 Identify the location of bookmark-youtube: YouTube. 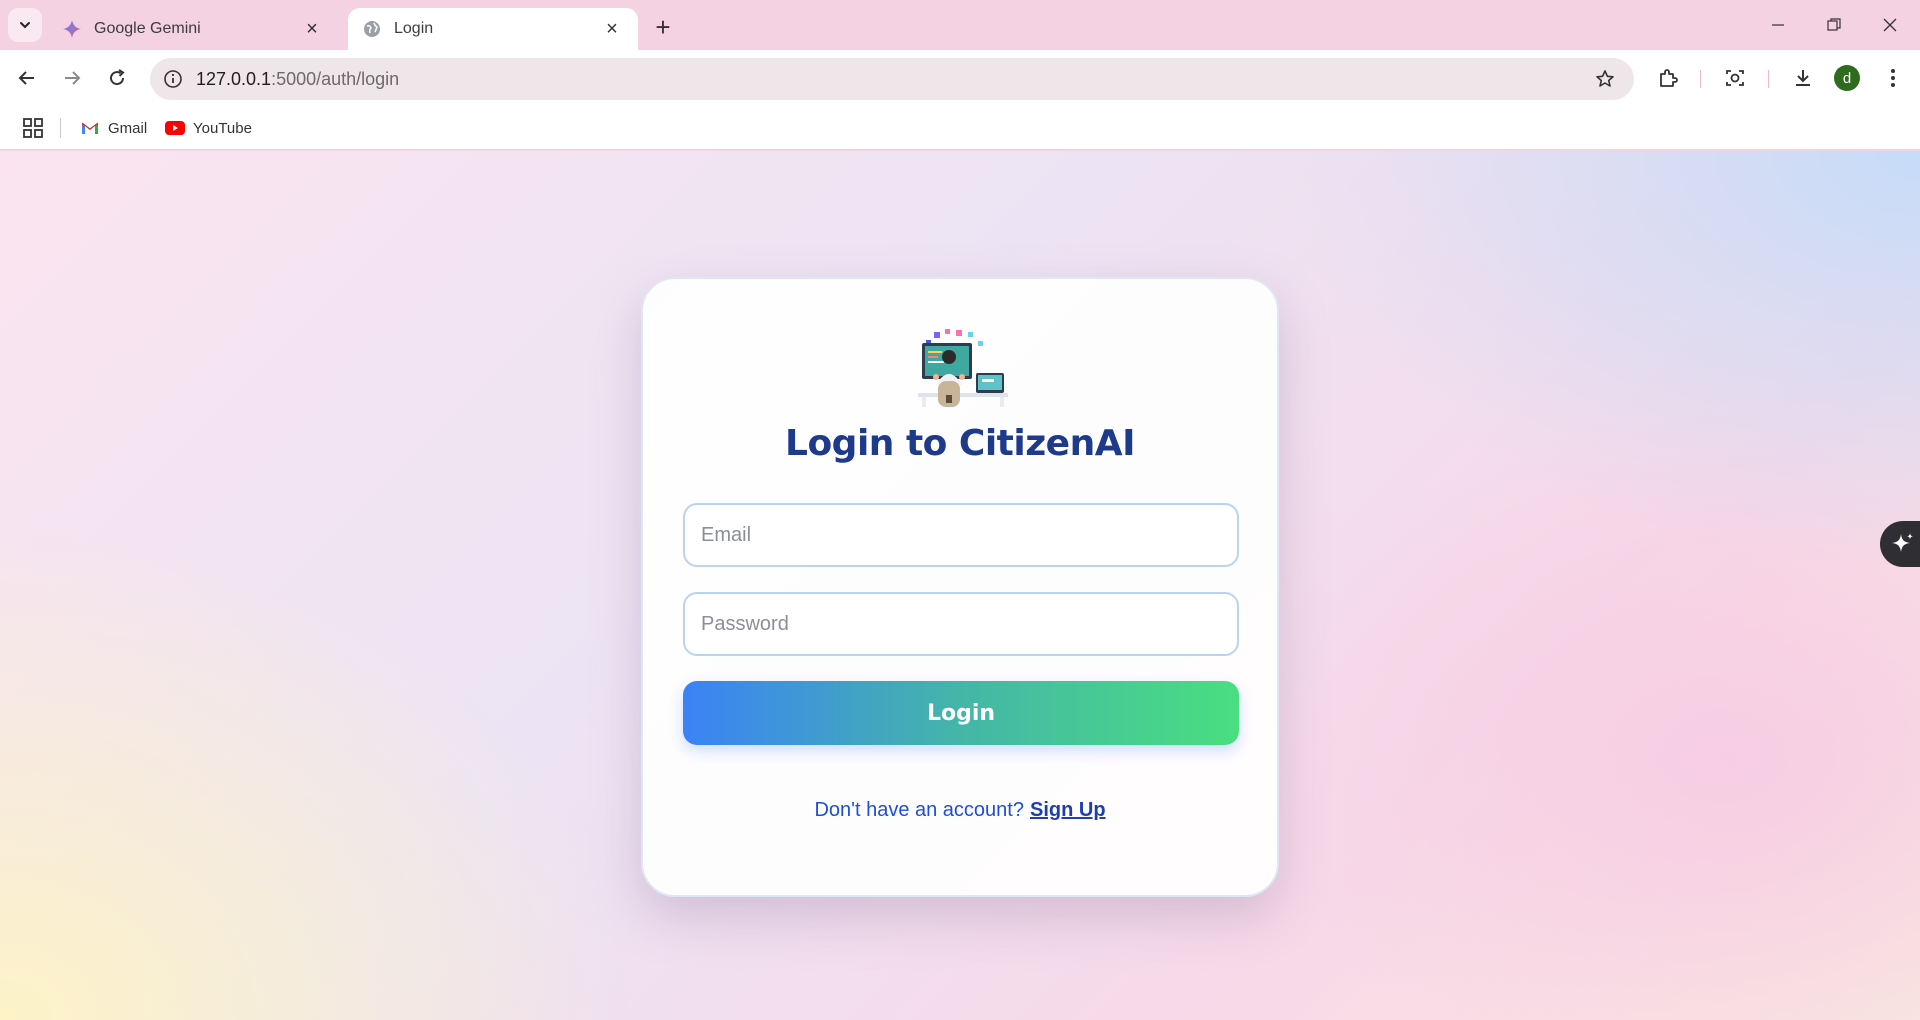
(208, 128).